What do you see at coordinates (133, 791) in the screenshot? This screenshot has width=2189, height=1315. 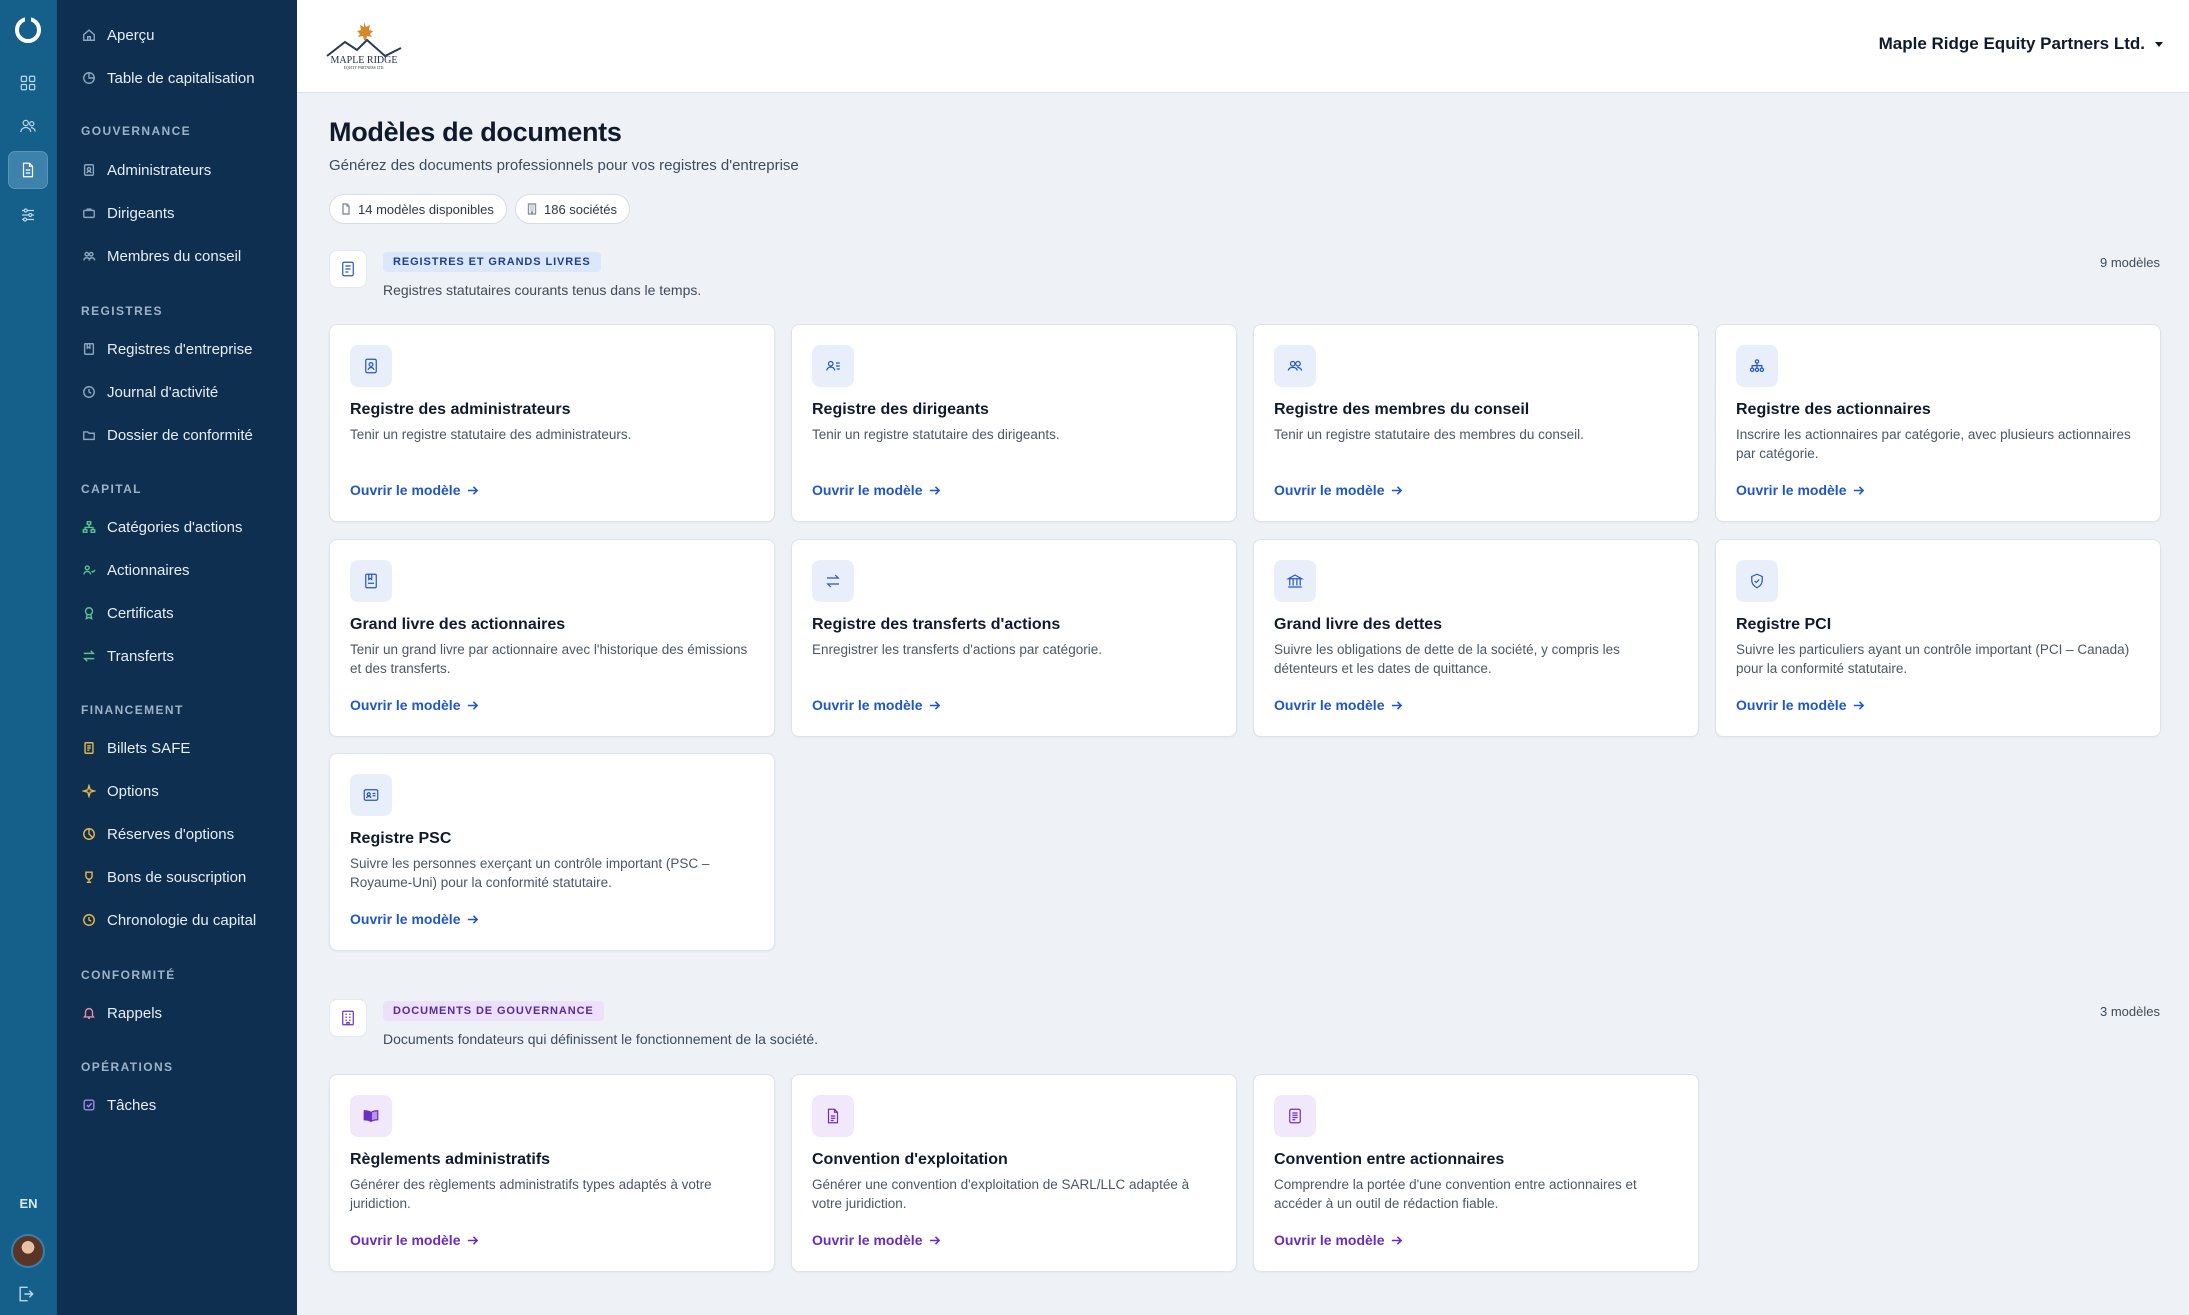 I see `sidebar-item-label: Options` at bounding box center [133, 791].